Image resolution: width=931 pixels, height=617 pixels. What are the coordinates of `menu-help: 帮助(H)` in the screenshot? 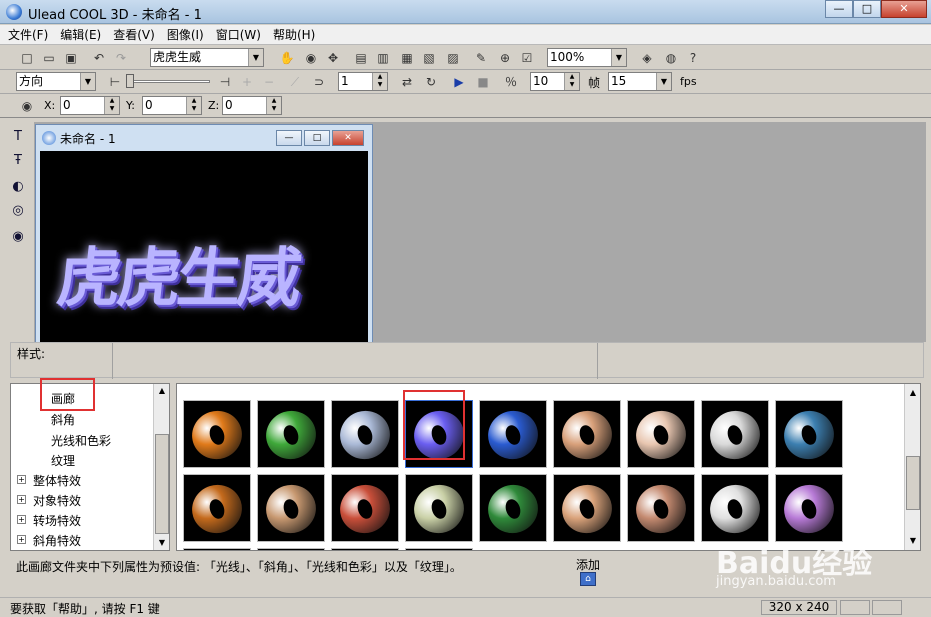 It's located at (294, 34).